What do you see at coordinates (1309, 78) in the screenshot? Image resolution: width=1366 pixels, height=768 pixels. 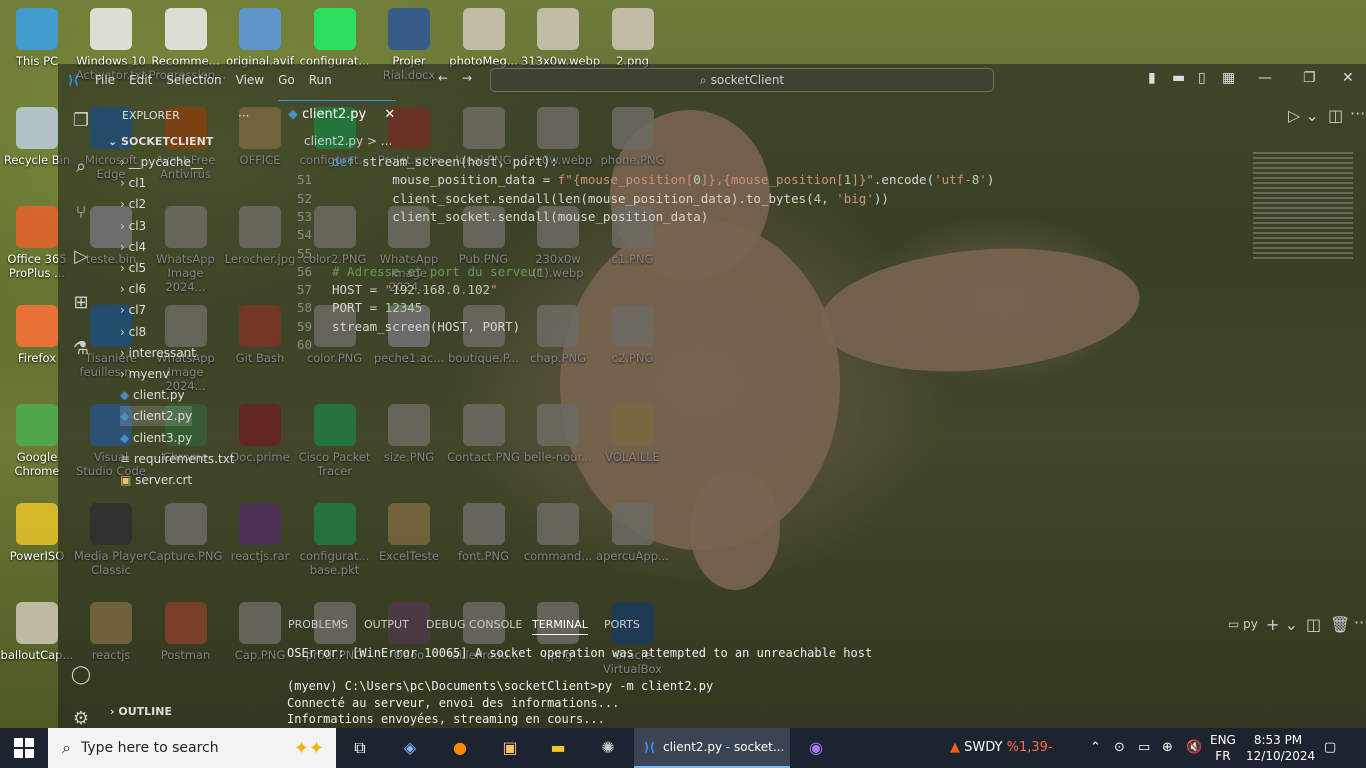 I see `maximize-button: ❐` at bounding box center [1309, 78].